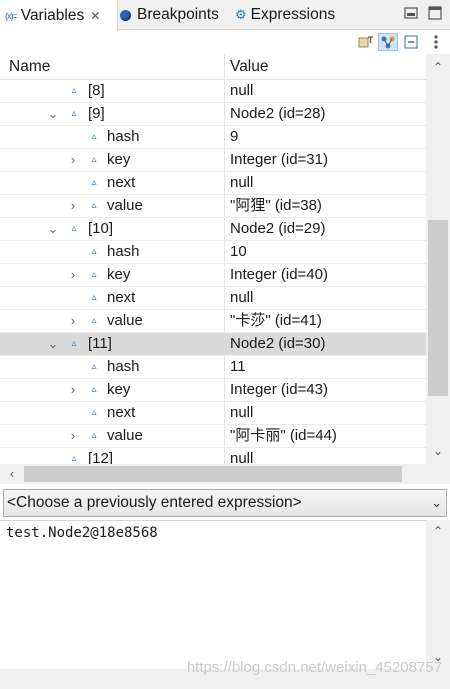 Image resolution: width=450 pixels, height=689 pixels. I want to click on tree-vertical-scrollbar: ⌃ ⌄, so click(438, 259).